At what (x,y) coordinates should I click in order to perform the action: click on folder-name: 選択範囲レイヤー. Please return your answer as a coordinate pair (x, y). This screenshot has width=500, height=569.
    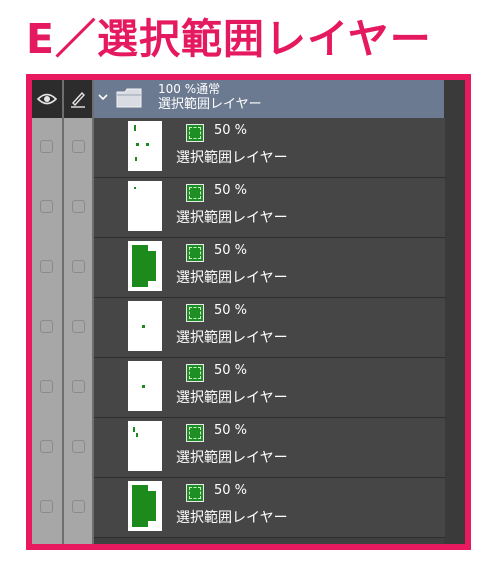
    Looking at the image, I should click on (210, 104).